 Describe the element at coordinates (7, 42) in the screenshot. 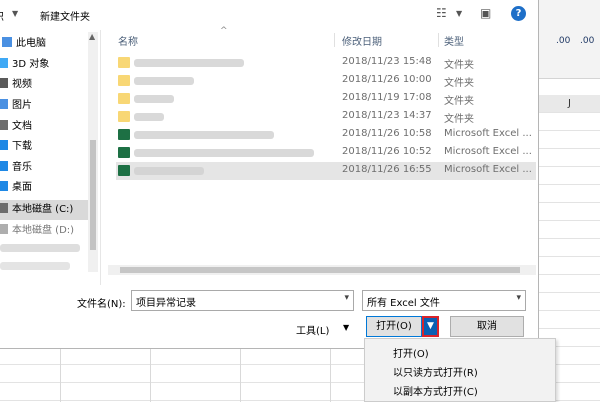

I see `computer-icon` at that location.